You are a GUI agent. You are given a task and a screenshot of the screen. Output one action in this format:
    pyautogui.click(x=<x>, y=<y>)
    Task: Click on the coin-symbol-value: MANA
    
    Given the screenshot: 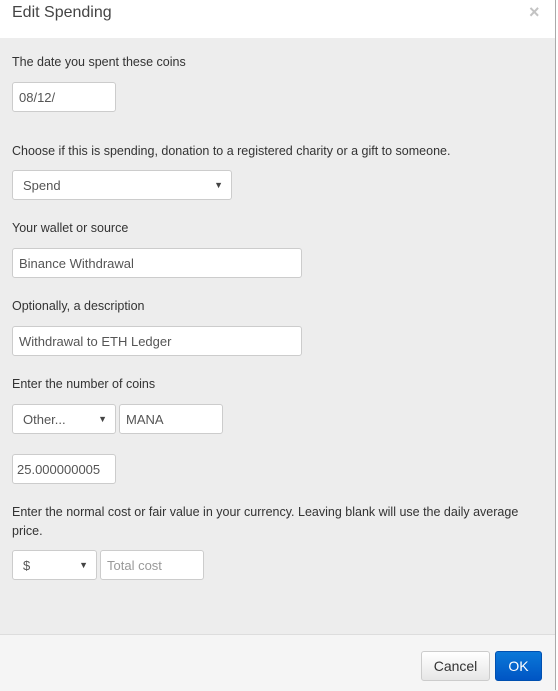 What is the action you would take?
    pyautogui.click(x=145, y=419)
    